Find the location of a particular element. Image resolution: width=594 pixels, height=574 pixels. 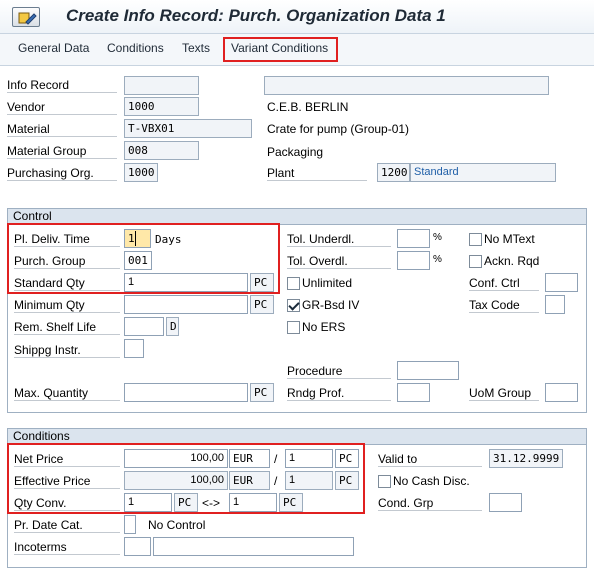

rem-shelf-life-label: Rem. Shelf Life is located at coordinates (67, 327).